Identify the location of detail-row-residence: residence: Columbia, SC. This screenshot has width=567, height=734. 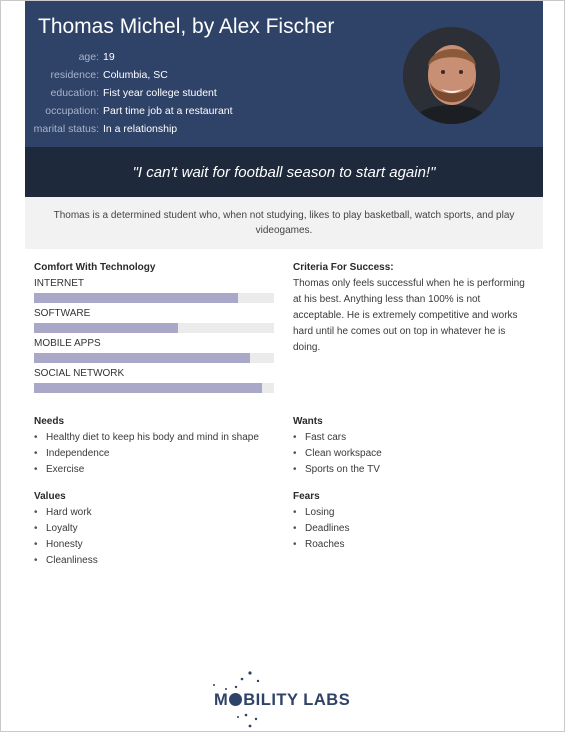
(129, 75).